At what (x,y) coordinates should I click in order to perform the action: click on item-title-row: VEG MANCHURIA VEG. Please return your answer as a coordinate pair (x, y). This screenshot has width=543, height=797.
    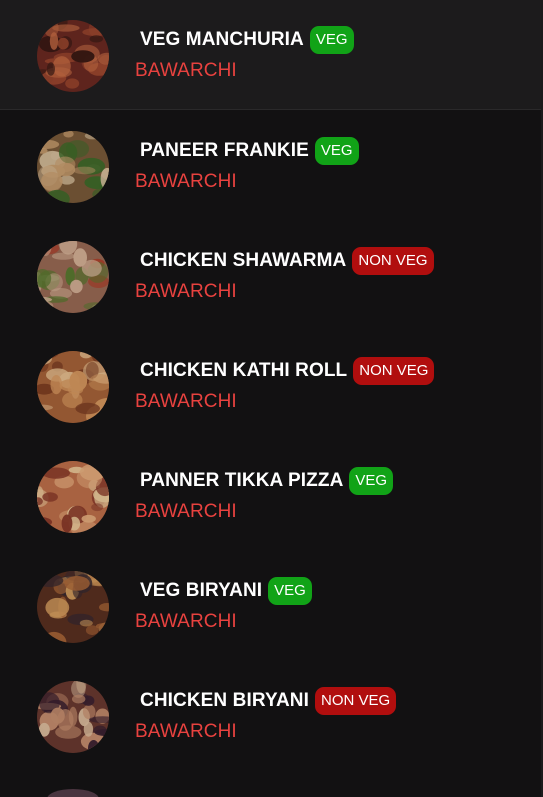
    Looking at the image, I should click on (247, 40).